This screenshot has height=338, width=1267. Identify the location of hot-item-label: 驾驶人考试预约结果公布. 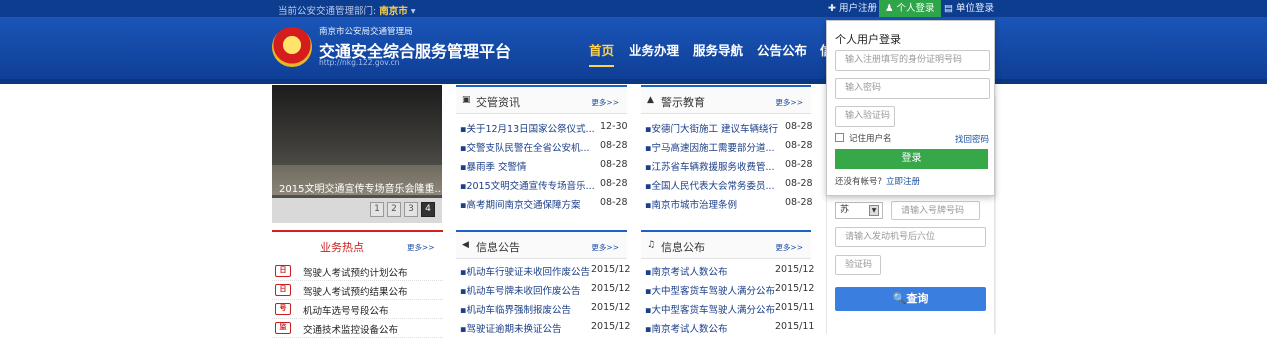
(355, 291).